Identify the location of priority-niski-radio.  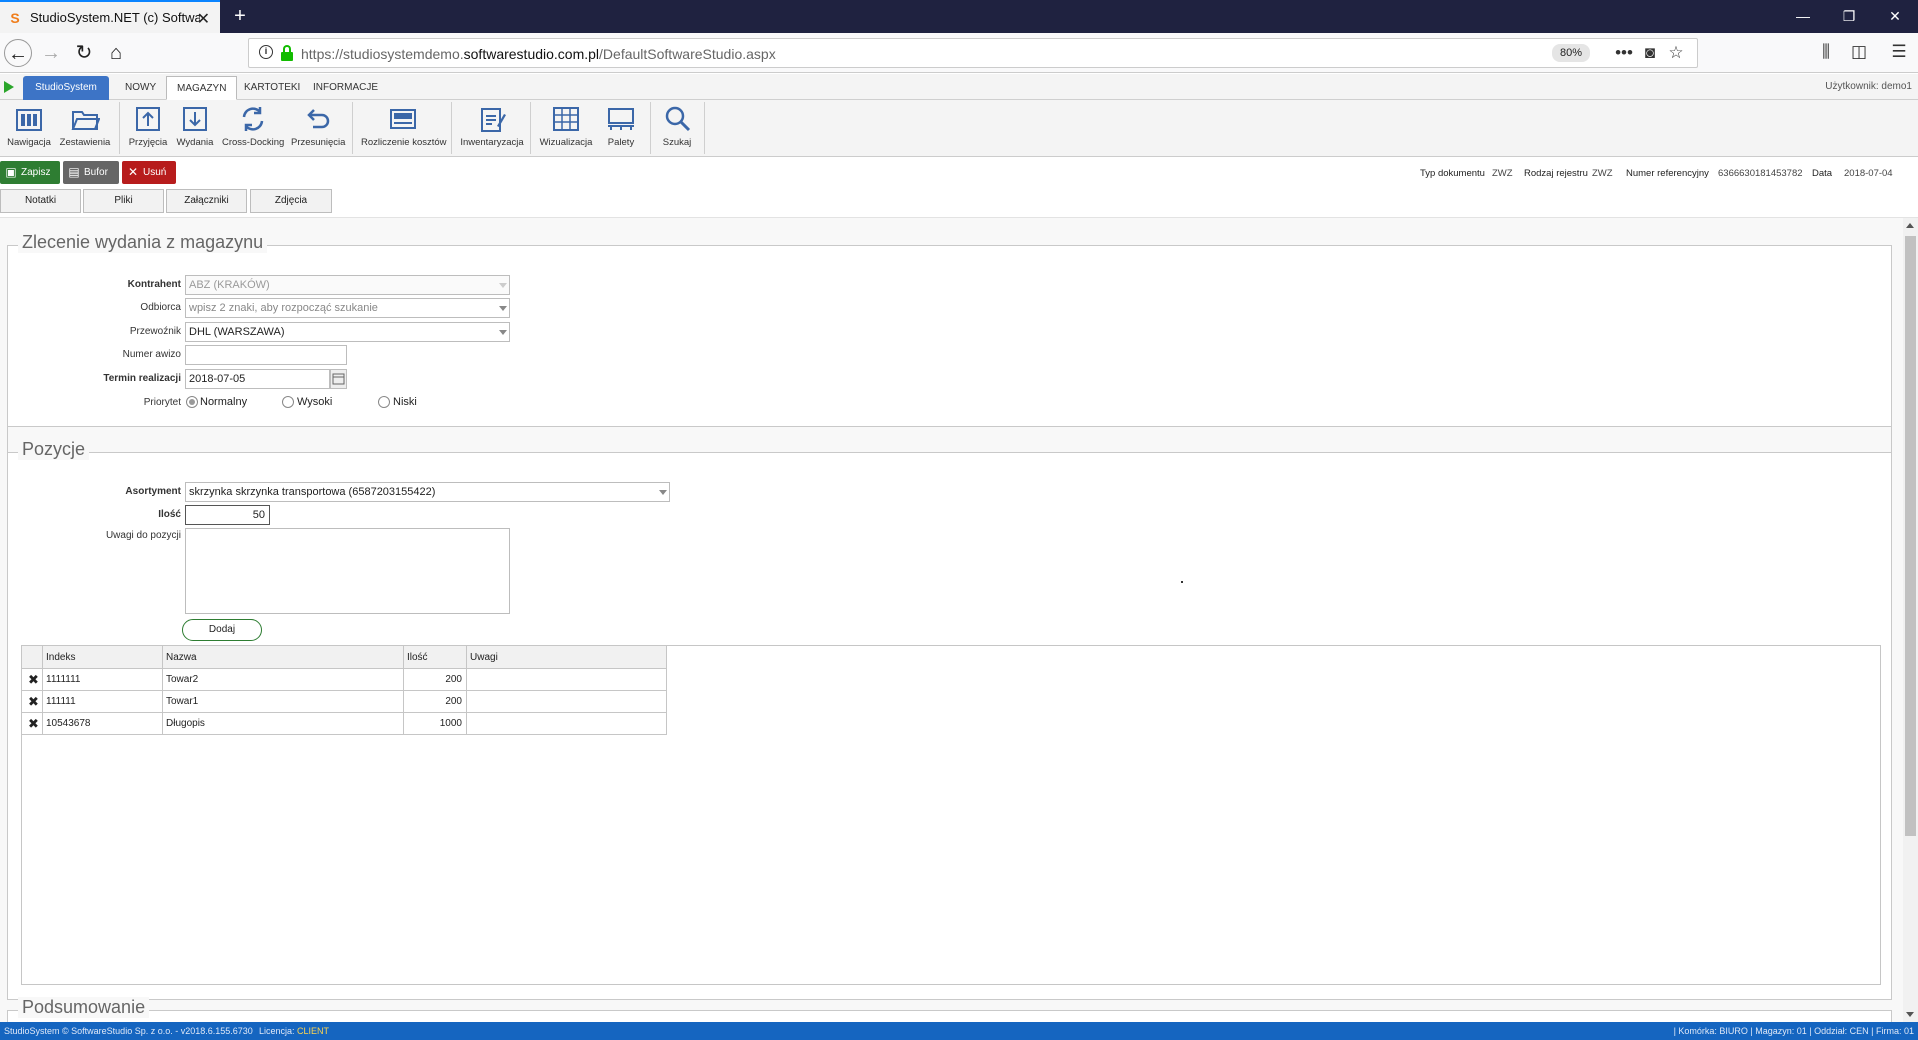
(384, 402).